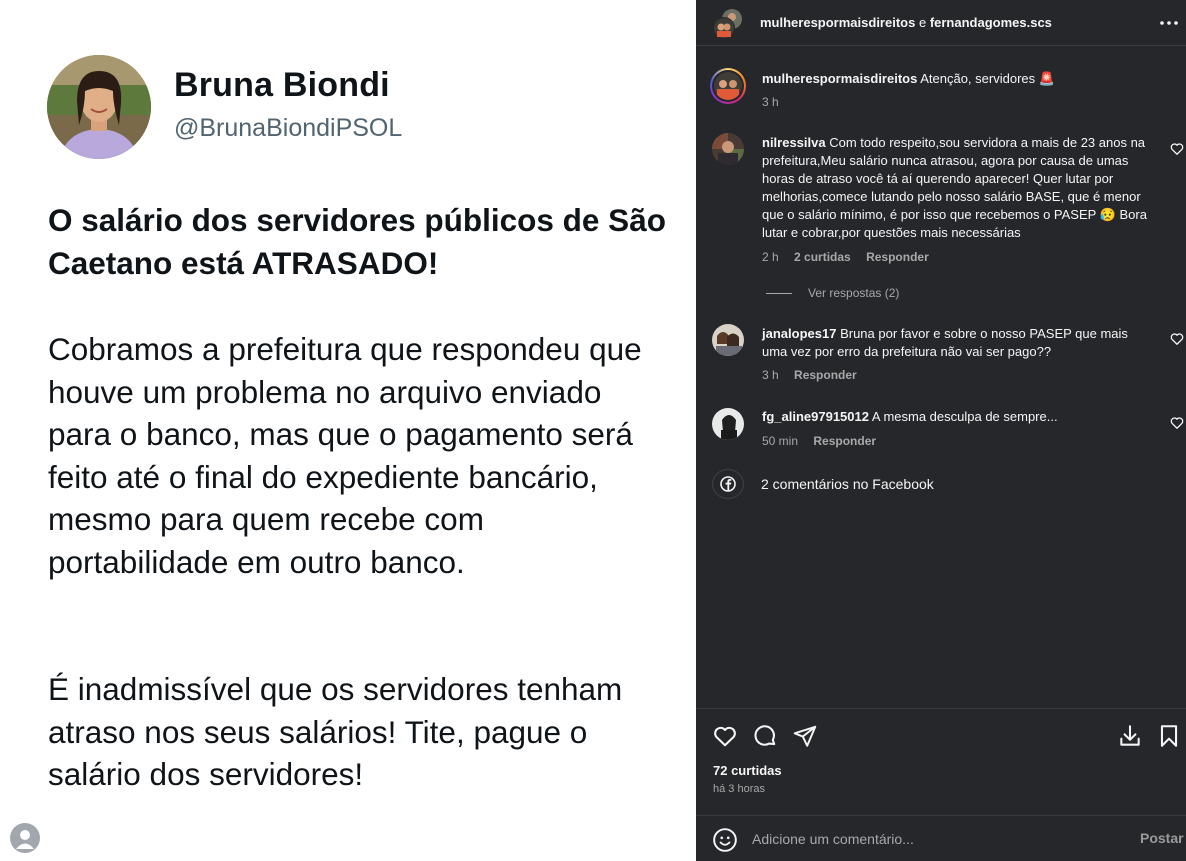  Describe the element at coordinates (725, 736) in the screenshot. I see `heart-icon` at that location.